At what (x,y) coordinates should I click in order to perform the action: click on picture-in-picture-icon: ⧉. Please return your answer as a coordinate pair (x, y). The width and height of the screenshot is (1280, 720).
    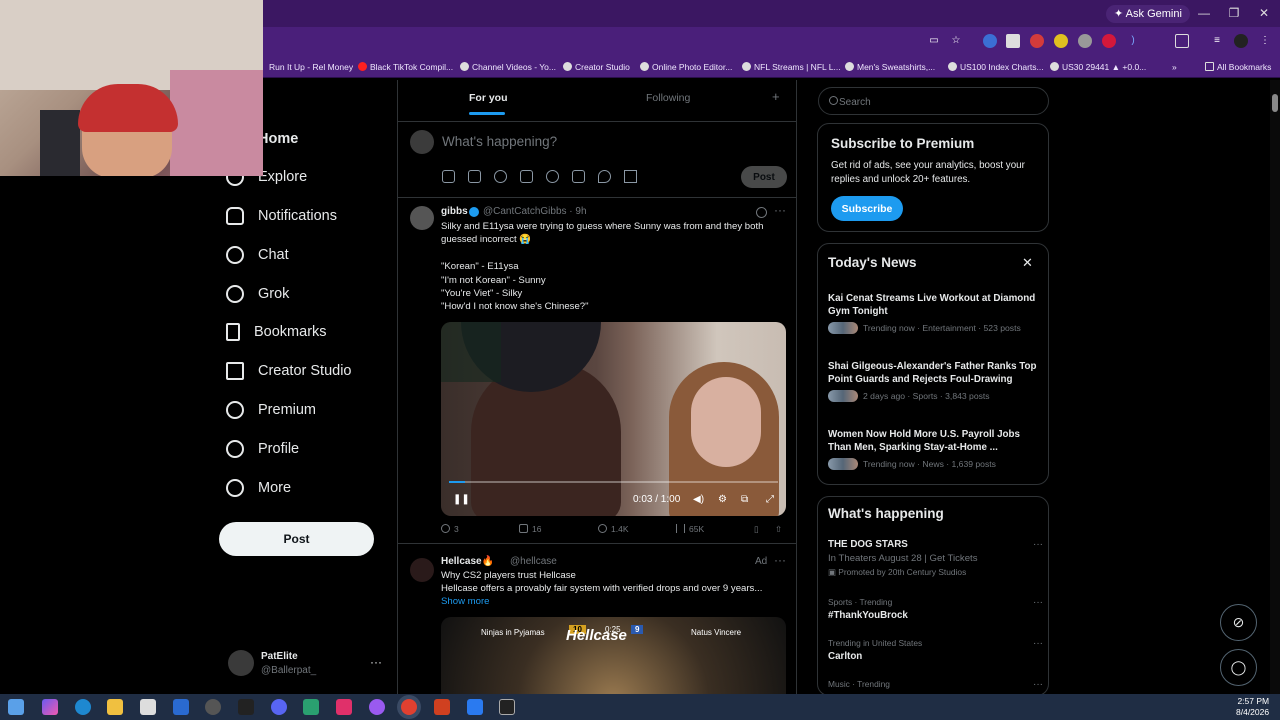
    Looking at the image, I should click on (744, 499).